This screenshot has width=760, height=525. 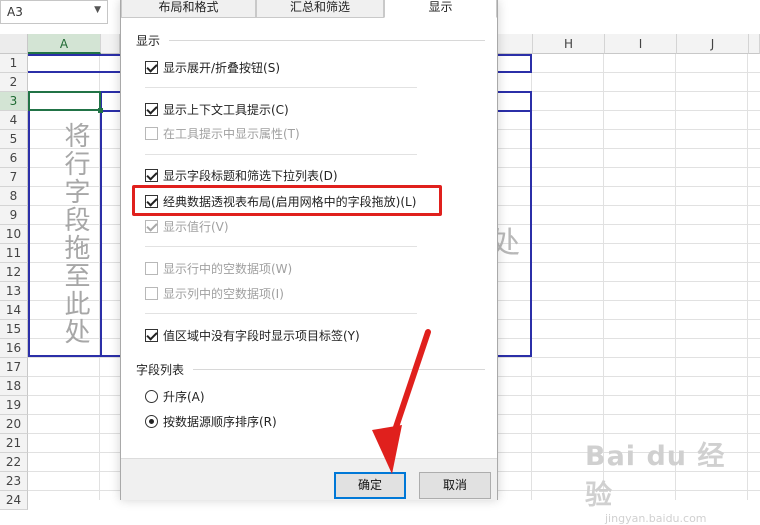 I want to click on row-header: 4, so click(x=14, y=120).